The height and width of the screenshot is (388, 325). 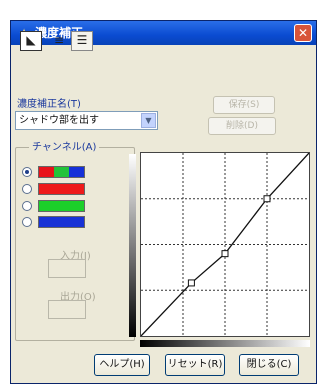 What do you see at coordinates (27, 206) in the screenshot?
I see `channel-radio-green` at bounding box center [27, 206].